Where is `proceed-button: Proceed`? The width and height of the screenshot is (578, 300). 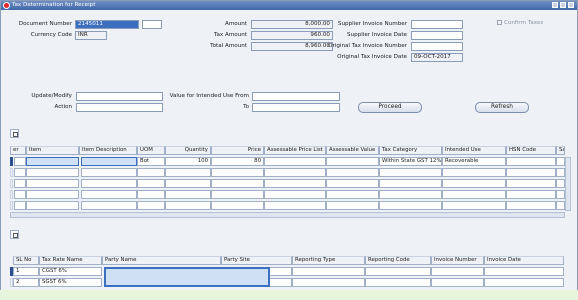
proceed-button: Proceed is located at coordinates (390, 107).